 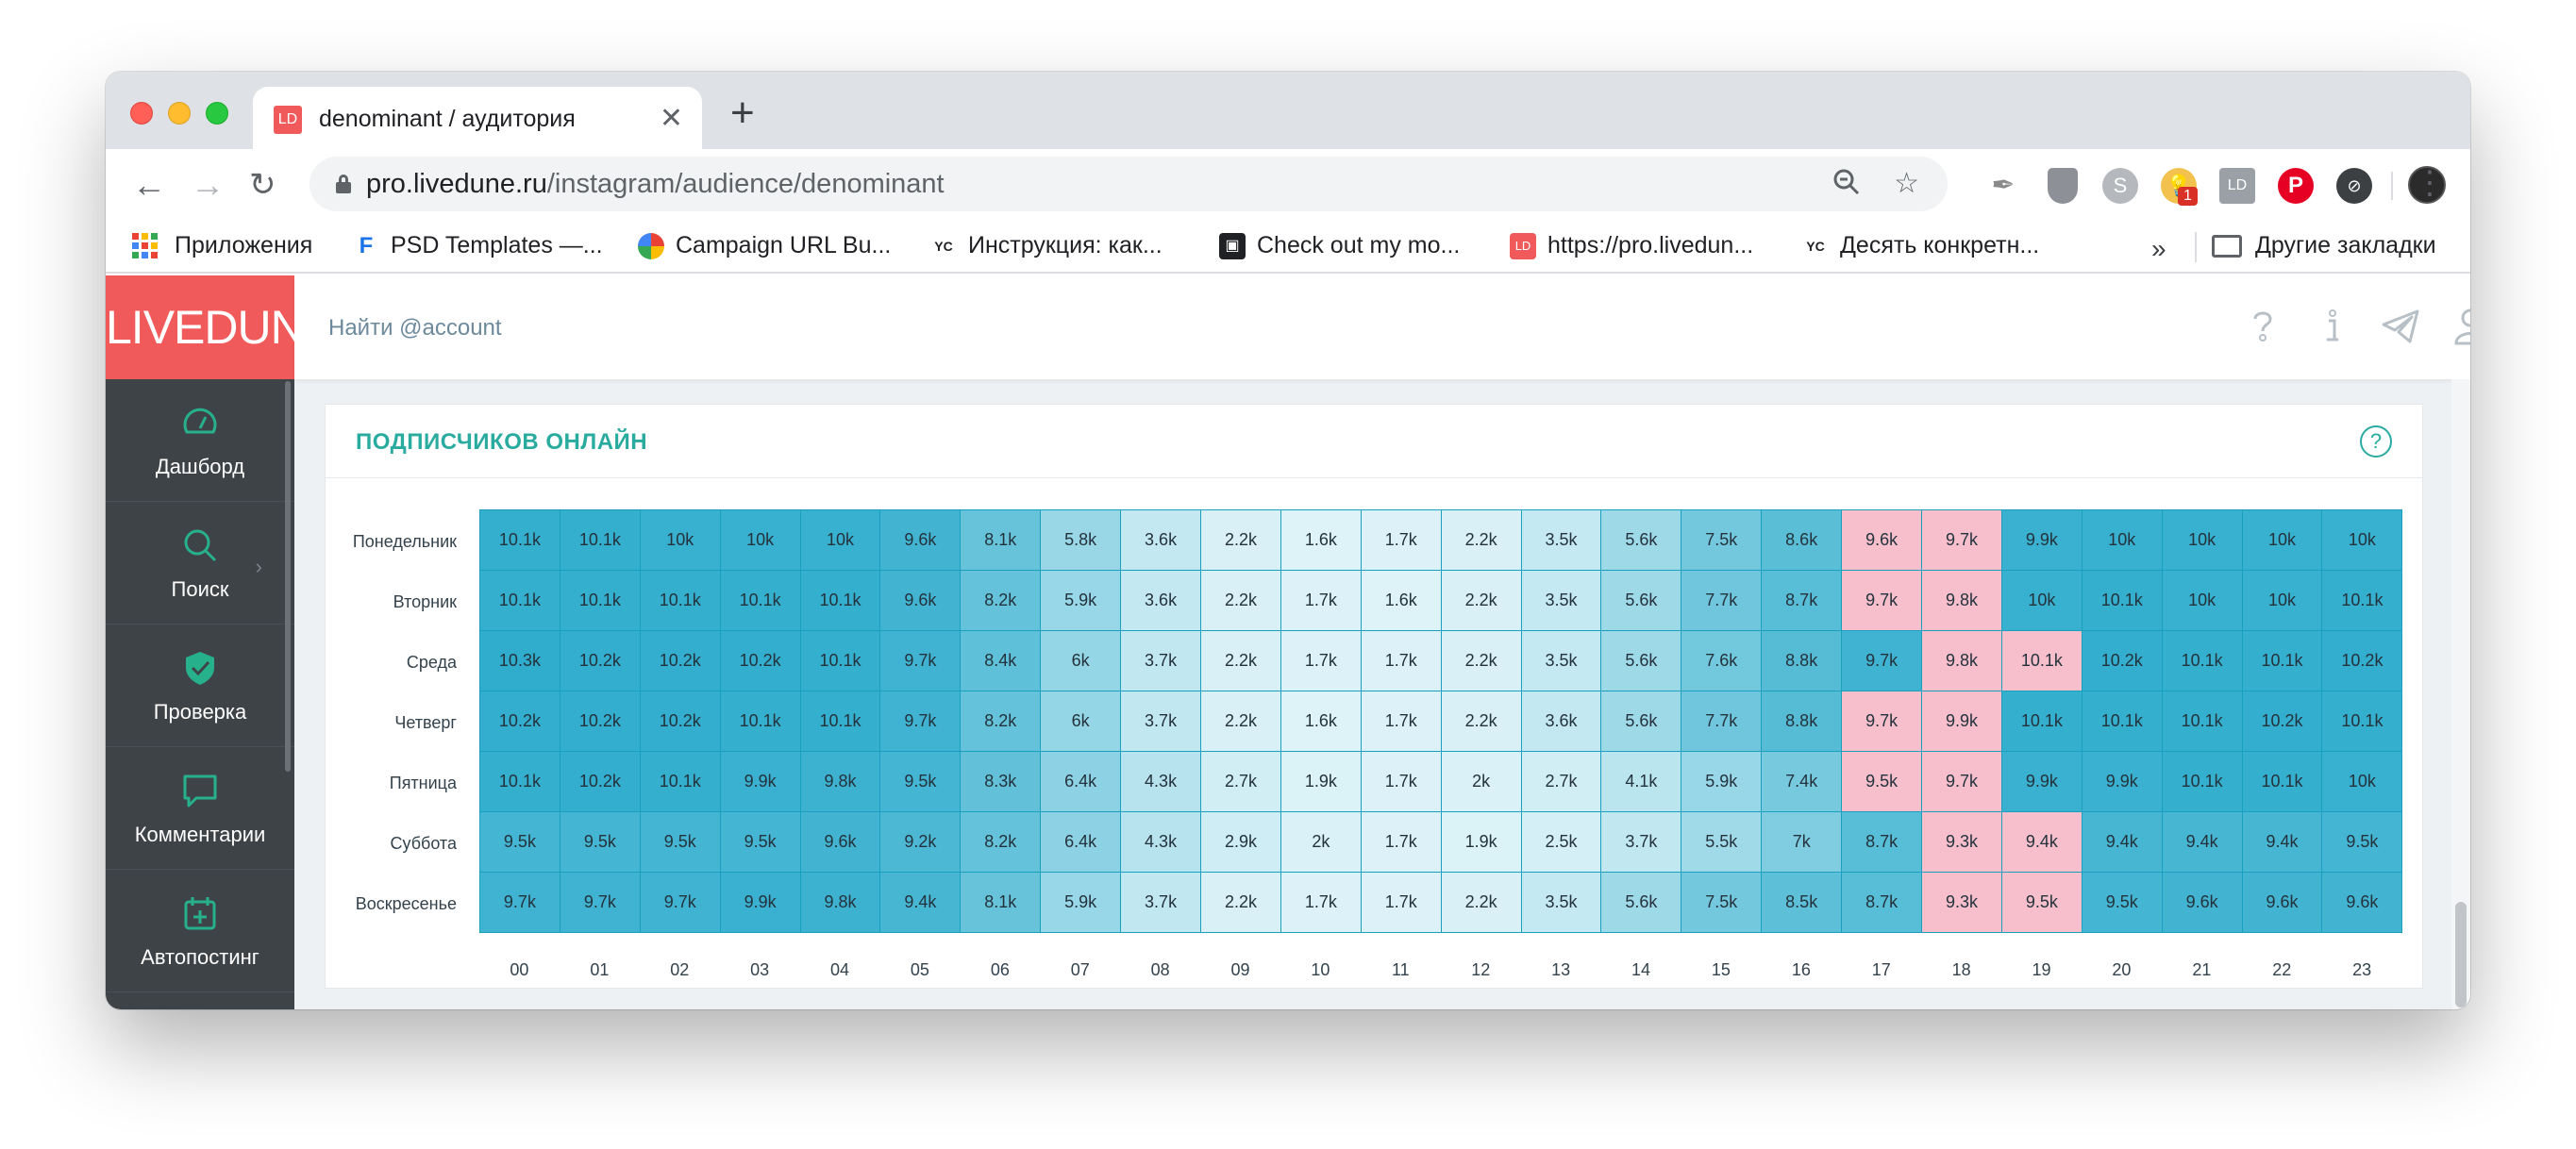 I want to click on maximize-window-button, so click(x=217, y=113).